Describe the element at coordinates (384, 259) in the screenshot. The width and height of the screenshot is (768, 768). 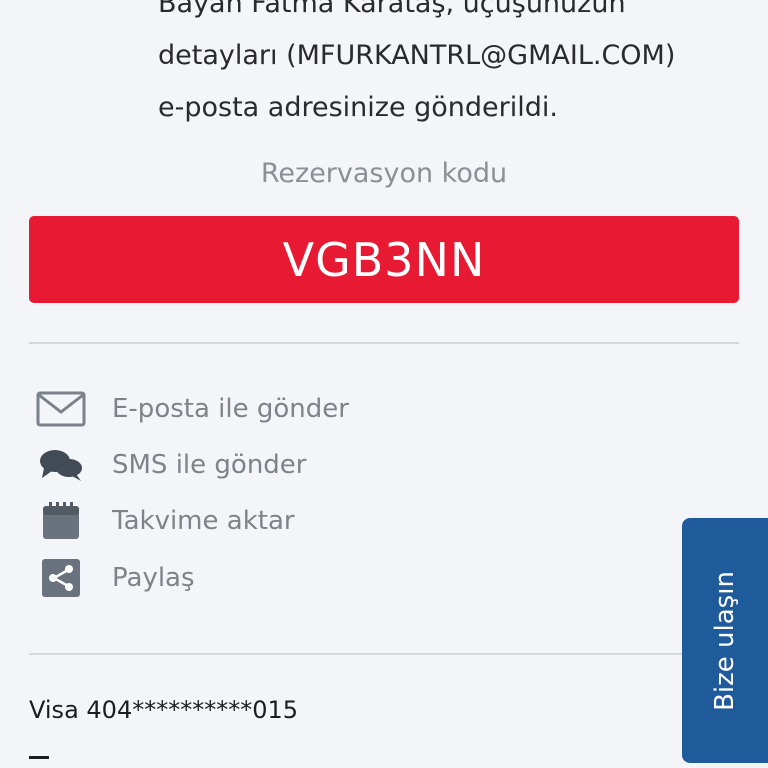
I see `reservation-code-box: VGB3NN` at that location.